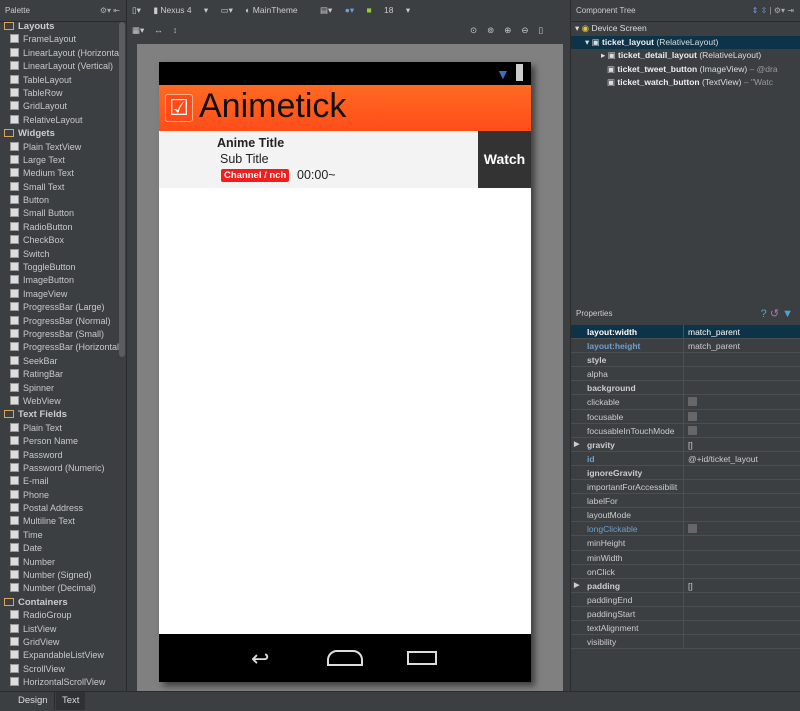  I want to click on palette-item: LinearLayout (Vertical), so click(59, 66).